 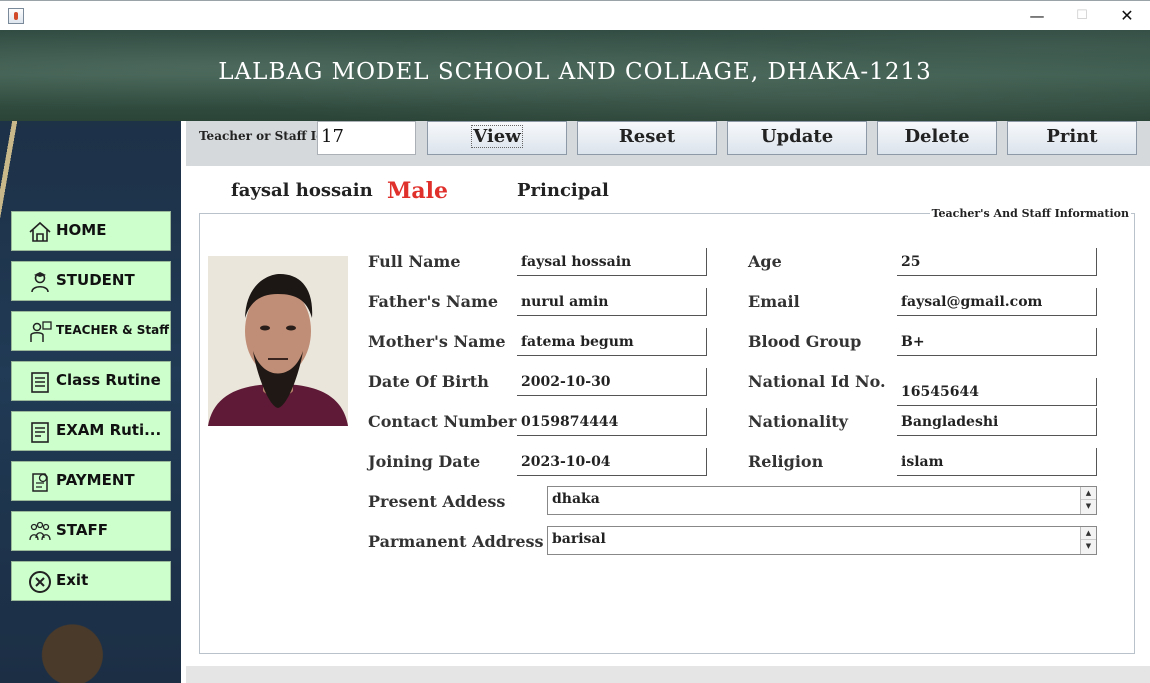 I want to click on view-button-label: View, so click(x=497, y=136).